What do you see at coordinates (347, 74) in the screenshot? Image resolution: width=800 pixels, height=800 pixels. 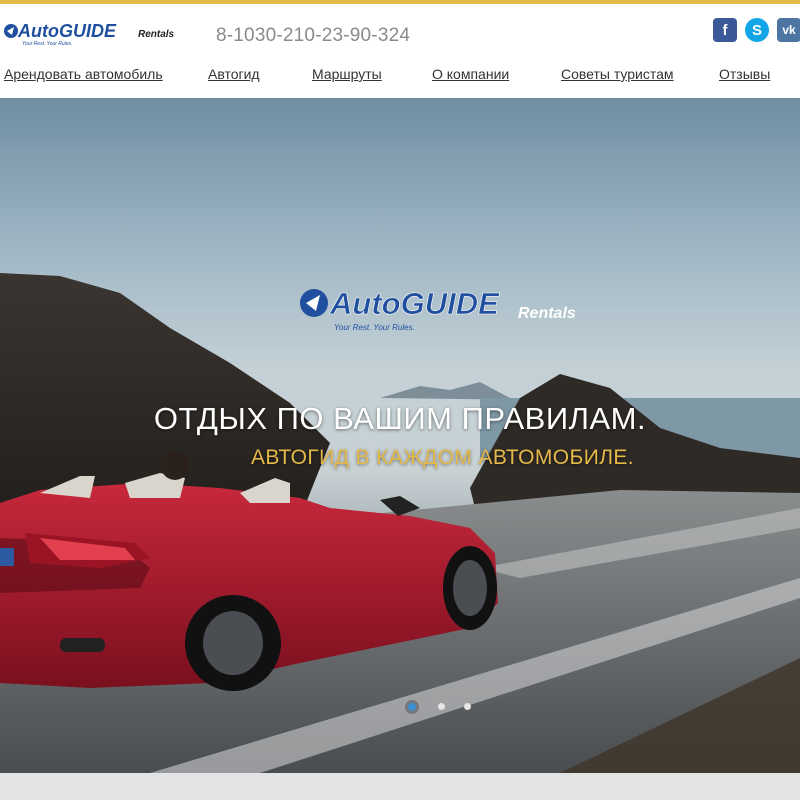 I see `nav-routes: Маршруты` at bounding box center [347, 74].